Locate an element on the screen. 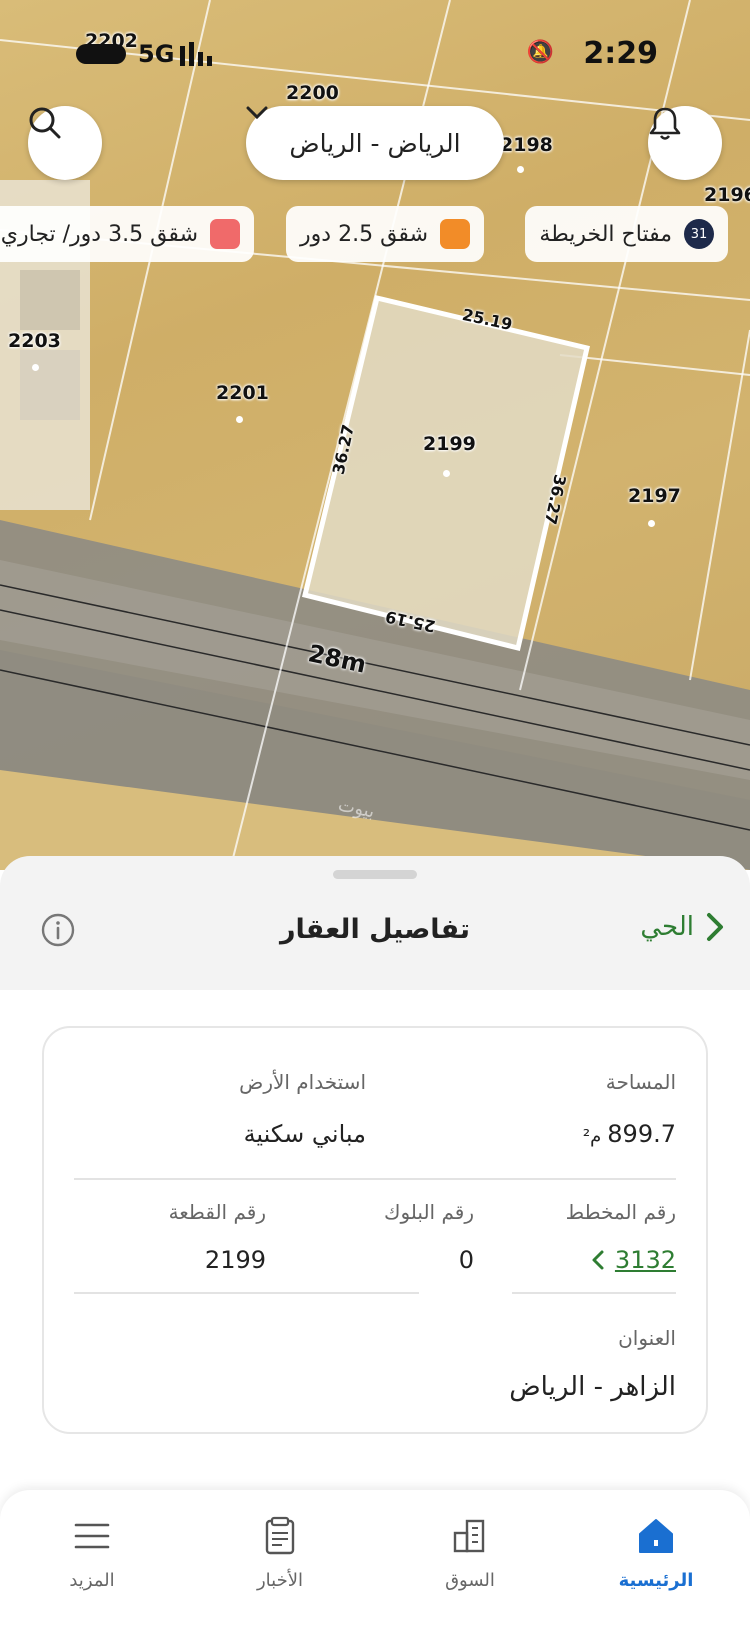 Image resolution: width=750 pixels, height=1628 pixels. silent-bell-icon: 🔕 is located at coordinates (540, 52).